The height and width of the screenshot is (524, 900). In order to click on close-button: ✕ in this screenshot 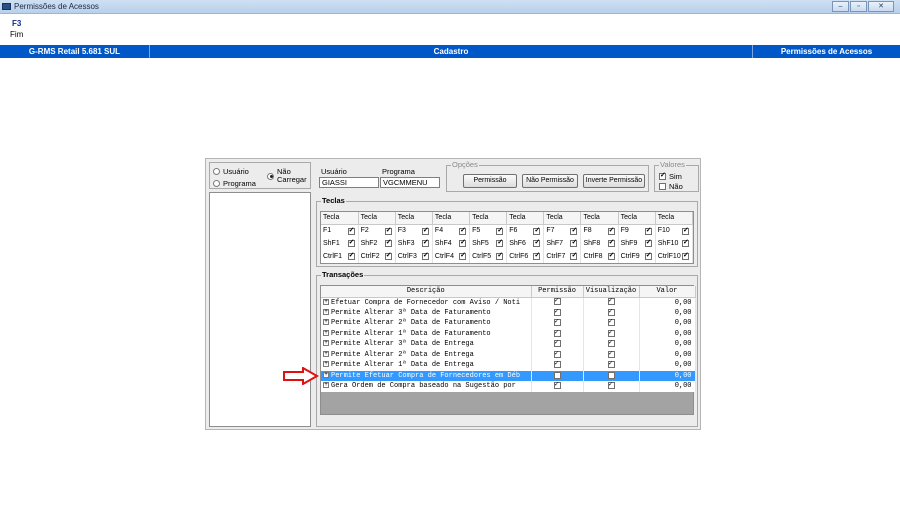, I will do `click(881, 6)`.